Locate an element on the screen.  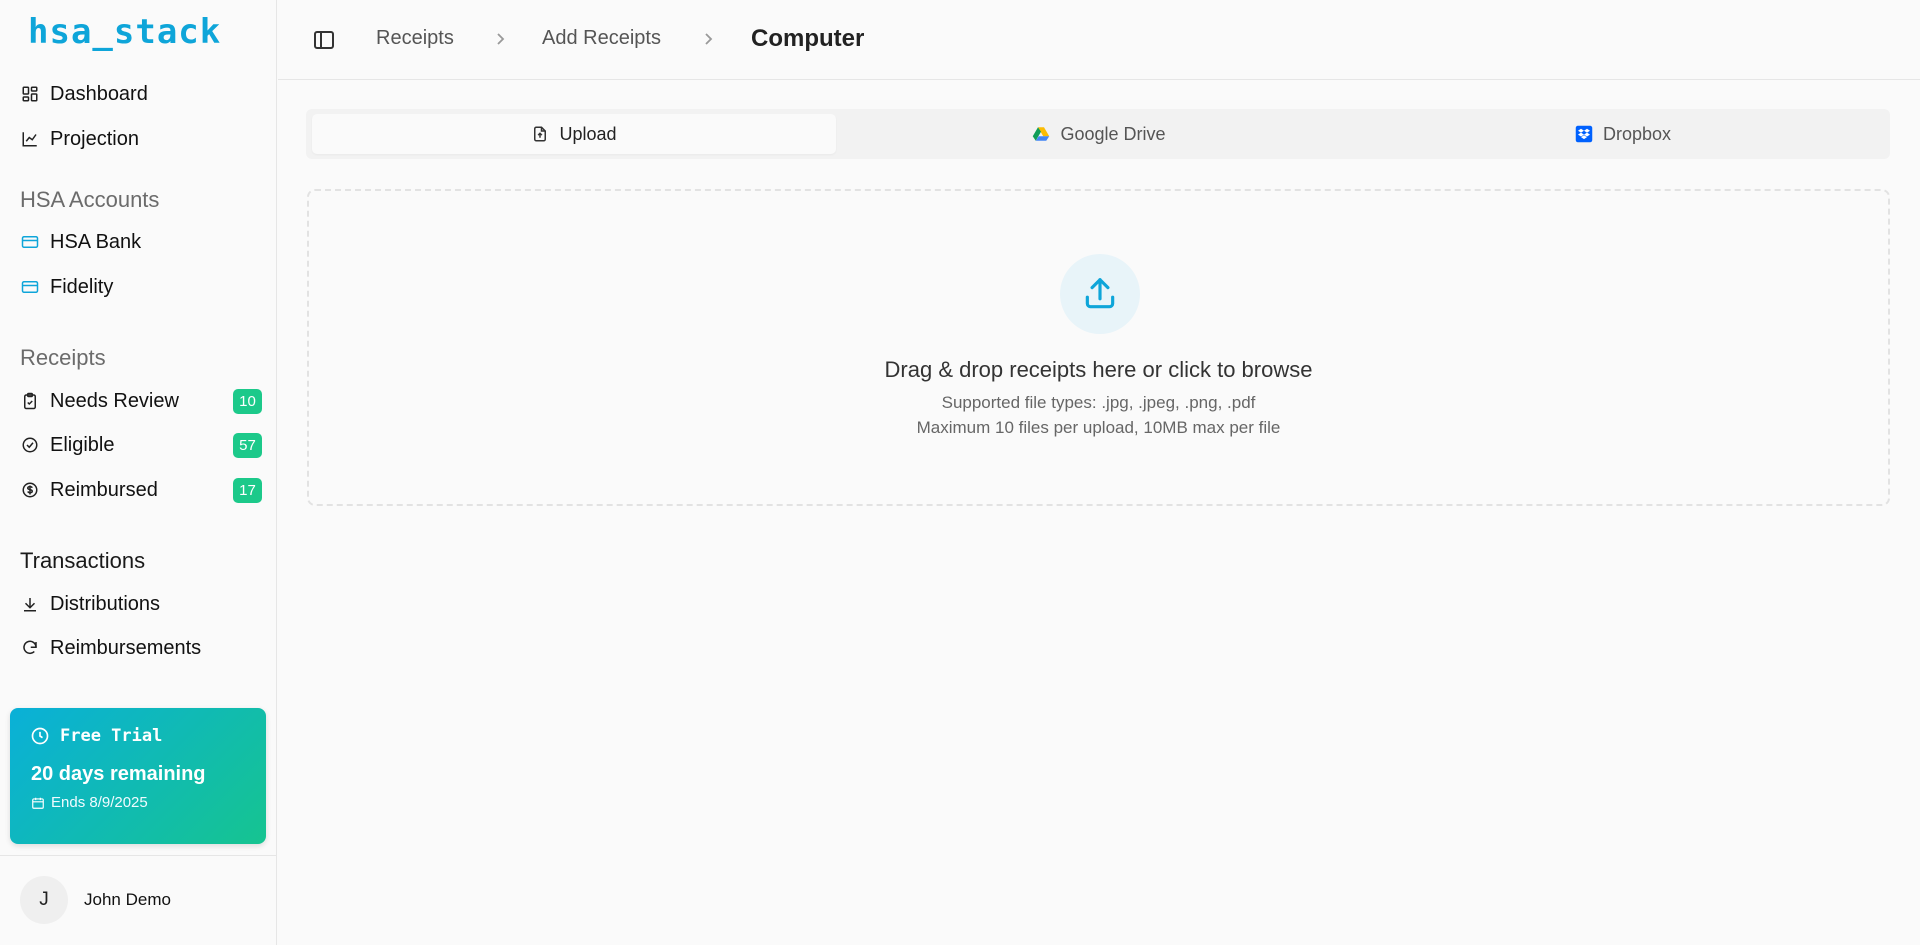
tab-label: Dropbox is located at coordinates (1637, 133).